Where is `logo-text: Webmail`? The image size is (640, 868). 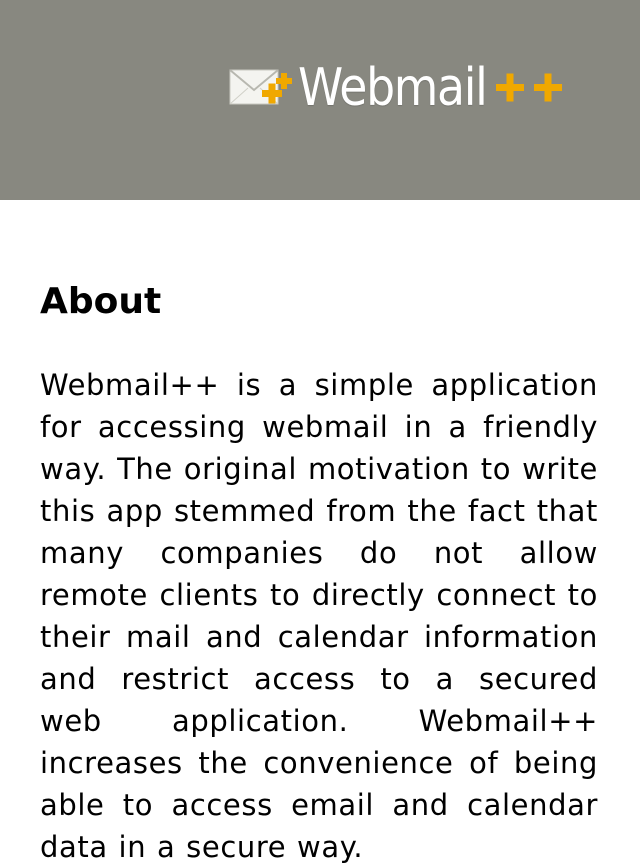
logo-text: Webmail is located at coordinates (393, 88).